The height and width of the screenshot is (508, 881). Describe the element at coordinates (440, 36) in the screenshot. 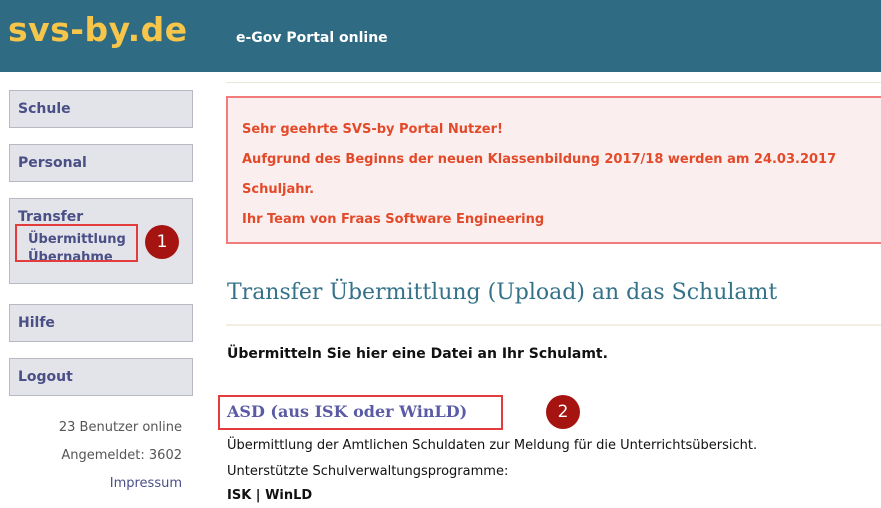

I see `header-bar: svs-by.de e-Gov Portal online` at that location.